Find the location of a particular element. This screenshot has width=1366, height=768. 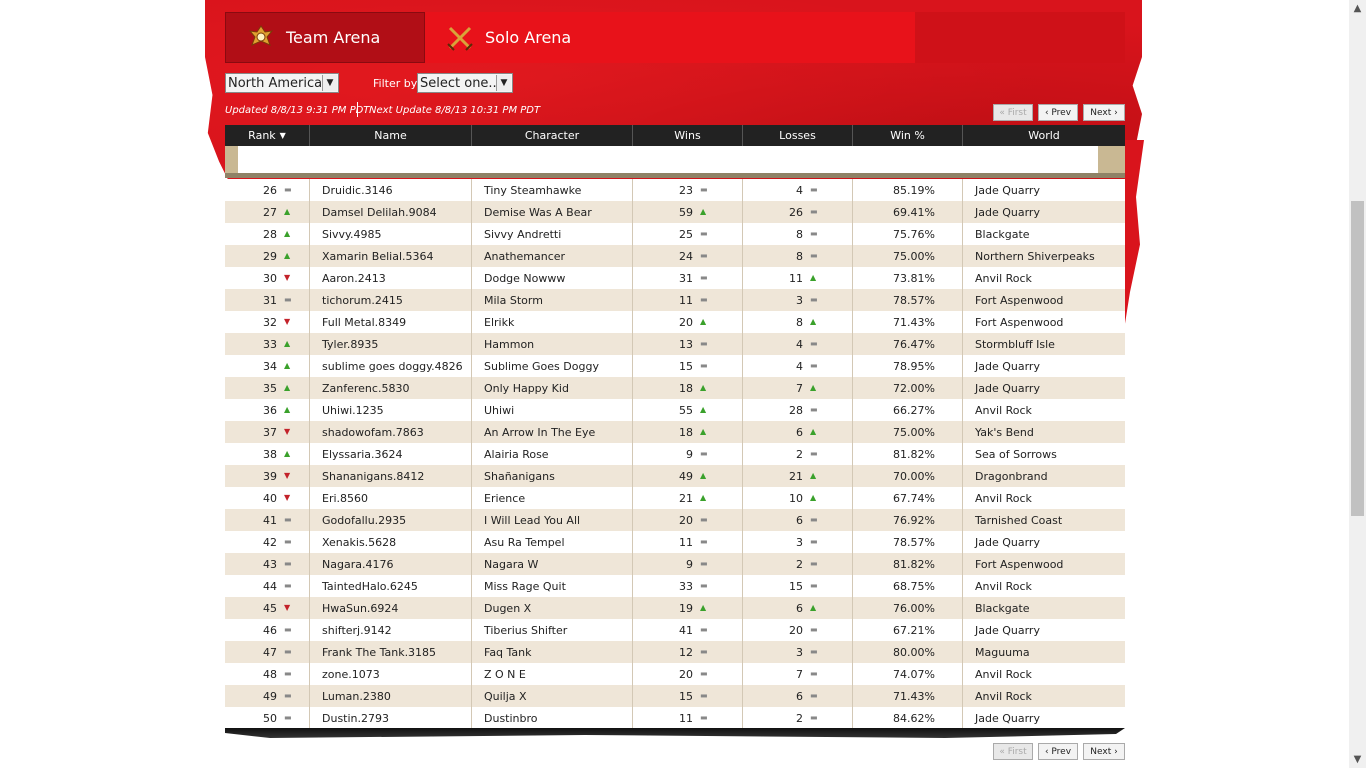

arena-tabs: Team Arena Solo Arena is located at coordinates (675, 37).